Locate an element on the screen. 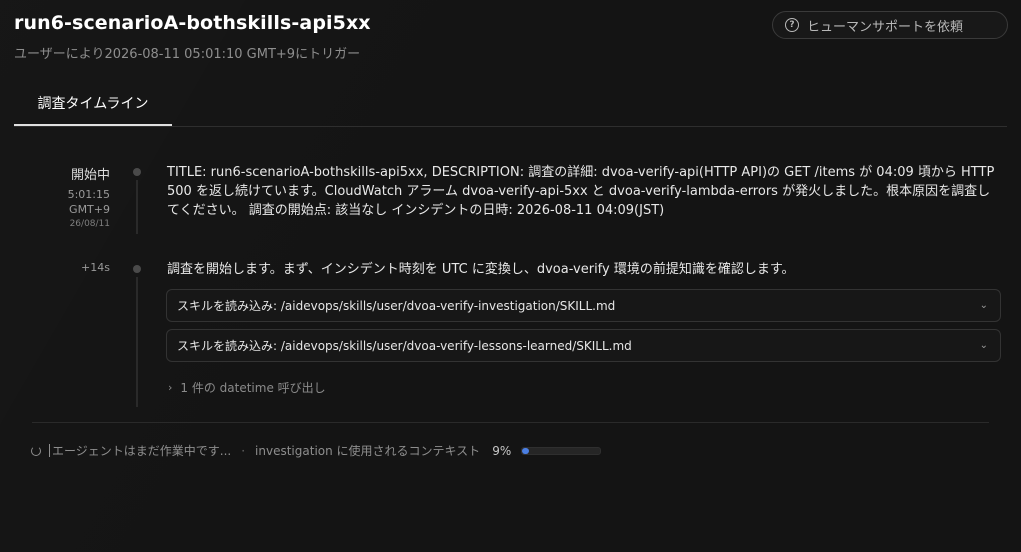 The height and width of the screenshot is (552, 1021). entry-timezone: GMT+9 is located at coordinates (89, 209).